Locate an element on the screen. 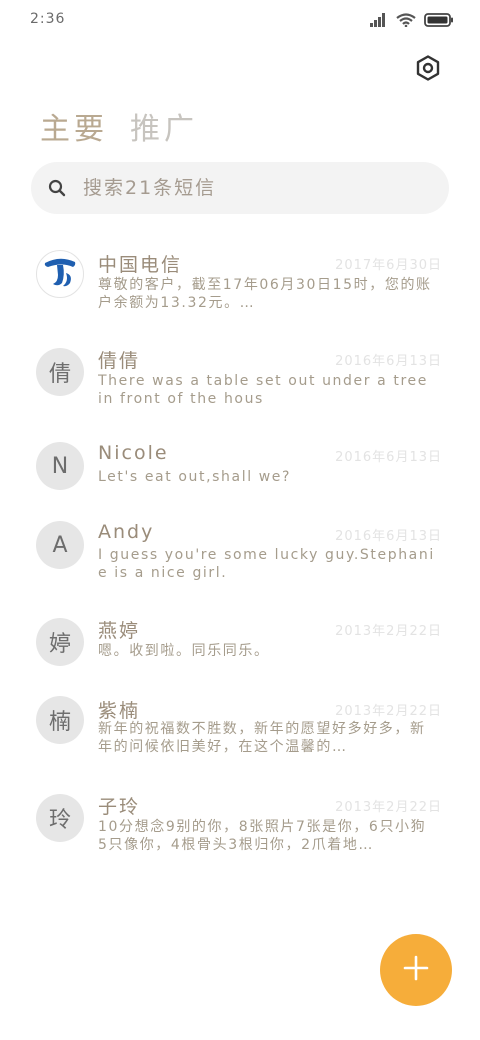 The height and width of the screenshot is (1040, 480). message-item: 婷 燕婷 2013年2月22日 嗯。收到啦。同乐同乐。 is located at coordinates (240, 647).